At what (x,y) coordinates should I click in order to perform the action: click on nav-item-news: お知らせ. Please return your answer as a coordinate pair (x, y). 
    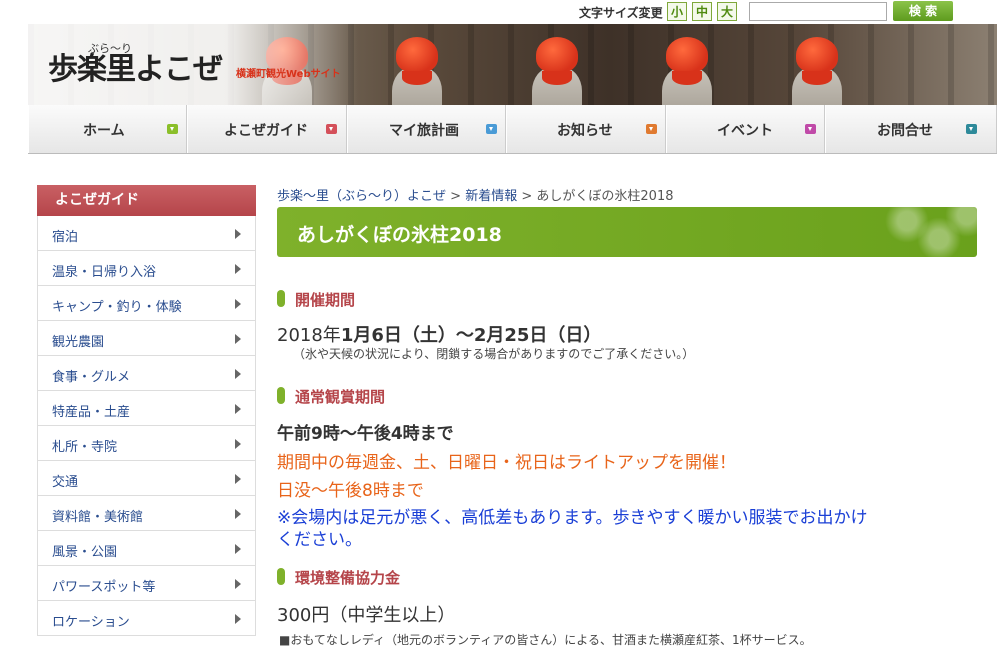
    Looking at the image, I should click on (586, 129).